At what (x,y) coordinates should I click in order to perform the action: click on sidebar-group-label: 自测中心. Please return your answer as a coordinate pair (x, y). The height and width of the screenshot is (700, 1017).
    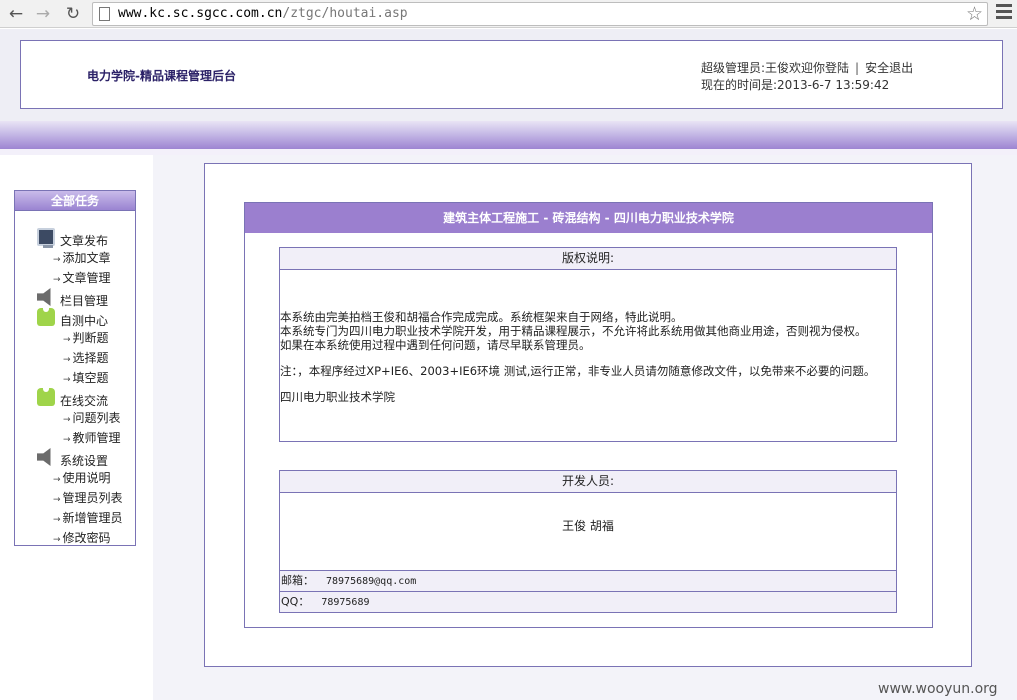
    Looking at the image, I should click on (84, 321).